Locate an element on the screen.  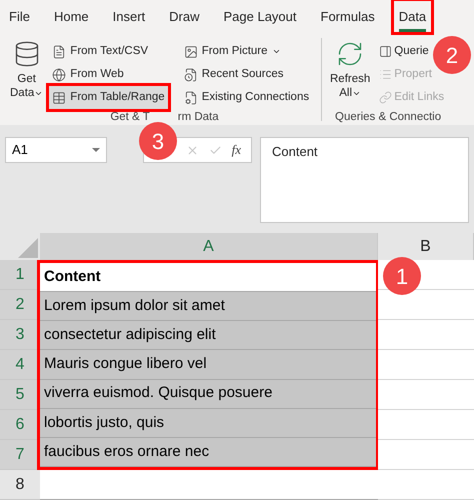
link-icon is located at coordinates (385, 97).